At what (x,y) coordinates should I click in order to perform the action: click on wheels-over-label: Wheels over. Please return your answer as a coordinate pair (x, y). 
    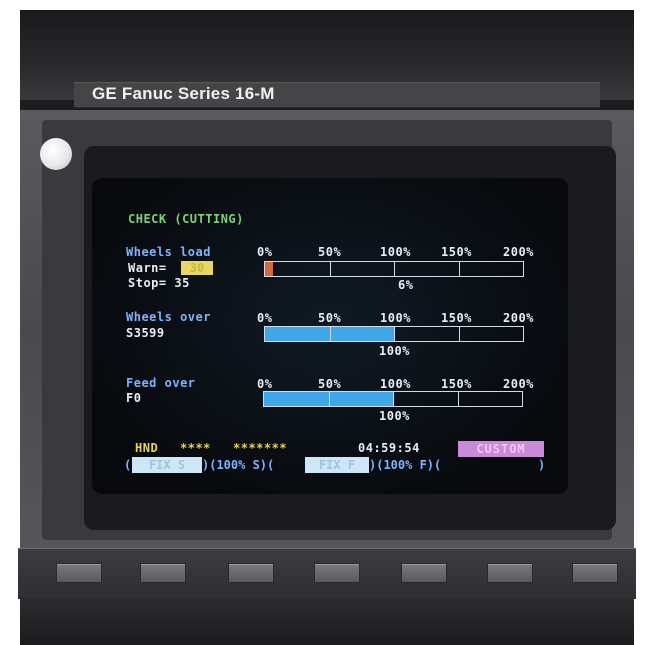
    Looking at the image, I should click on (168, 317).